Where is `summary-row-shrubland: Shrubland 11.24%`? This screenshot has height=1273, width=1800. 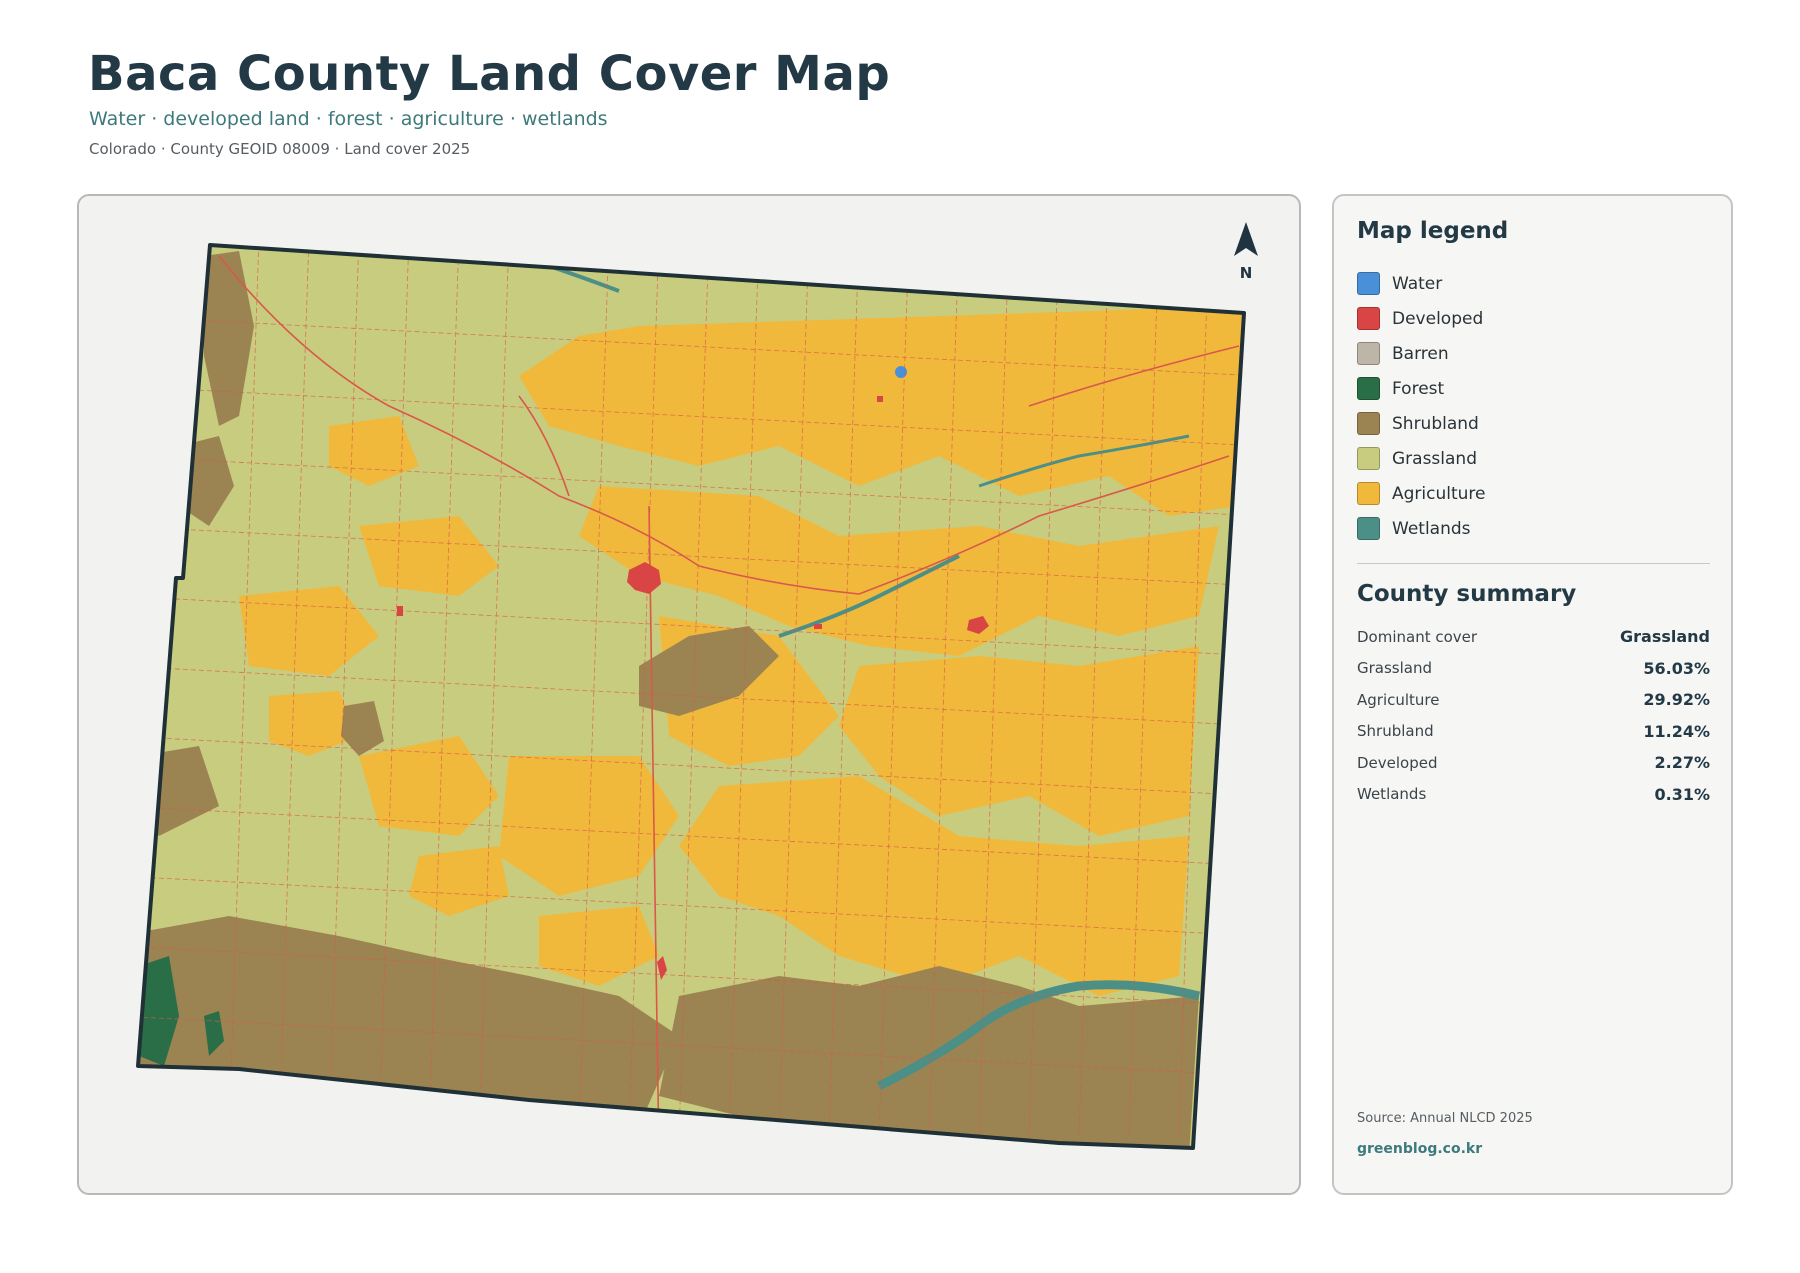 summary-row-shrubland: Shrubland 11.24% is located at coordinates (1533, 732).